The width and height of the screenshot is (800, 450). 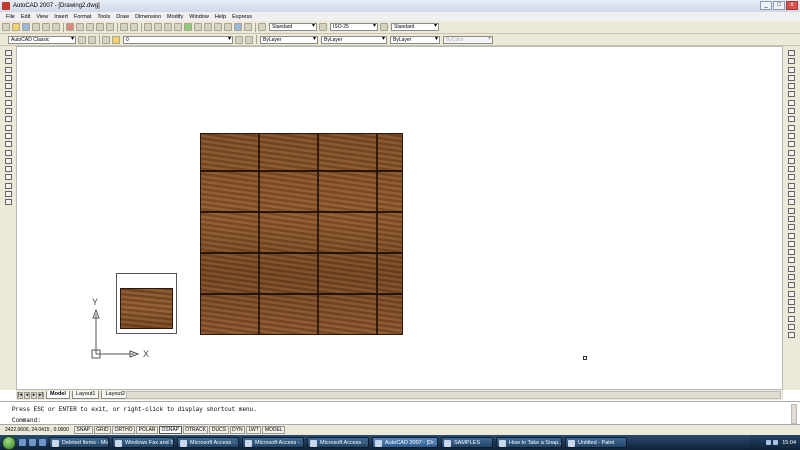 What do you see at coordinates (199, 17) in the screenshot?
I see `menu-window: Window` at bounding box center [199, 17].